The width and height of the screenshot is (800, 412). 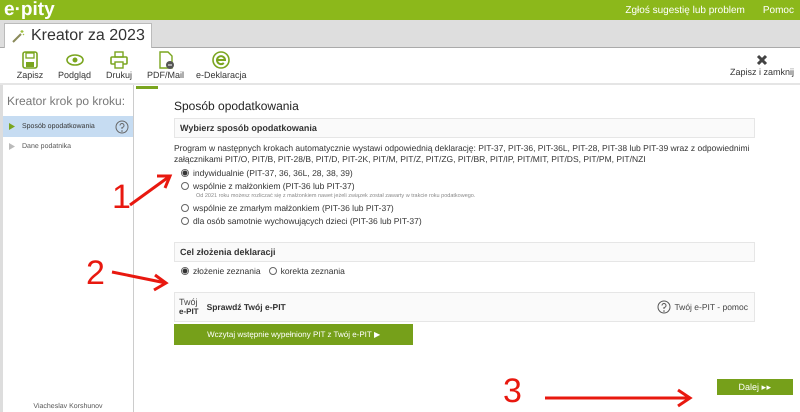 What do you see at coordinates (88, 36) in the screenshot?
I see `tab-title: Kreator za 2023` at bounding box center [88, 36].